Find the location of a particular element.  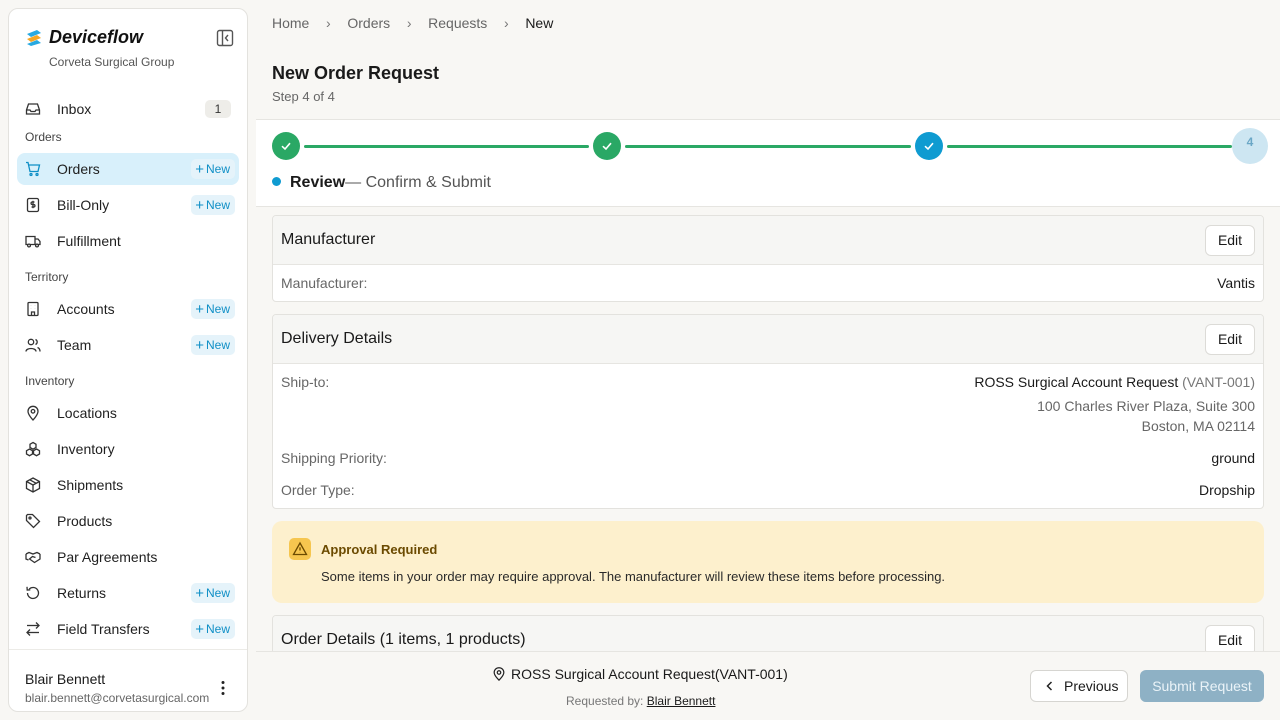

step-3-complete is located at coordinates (929, 146).